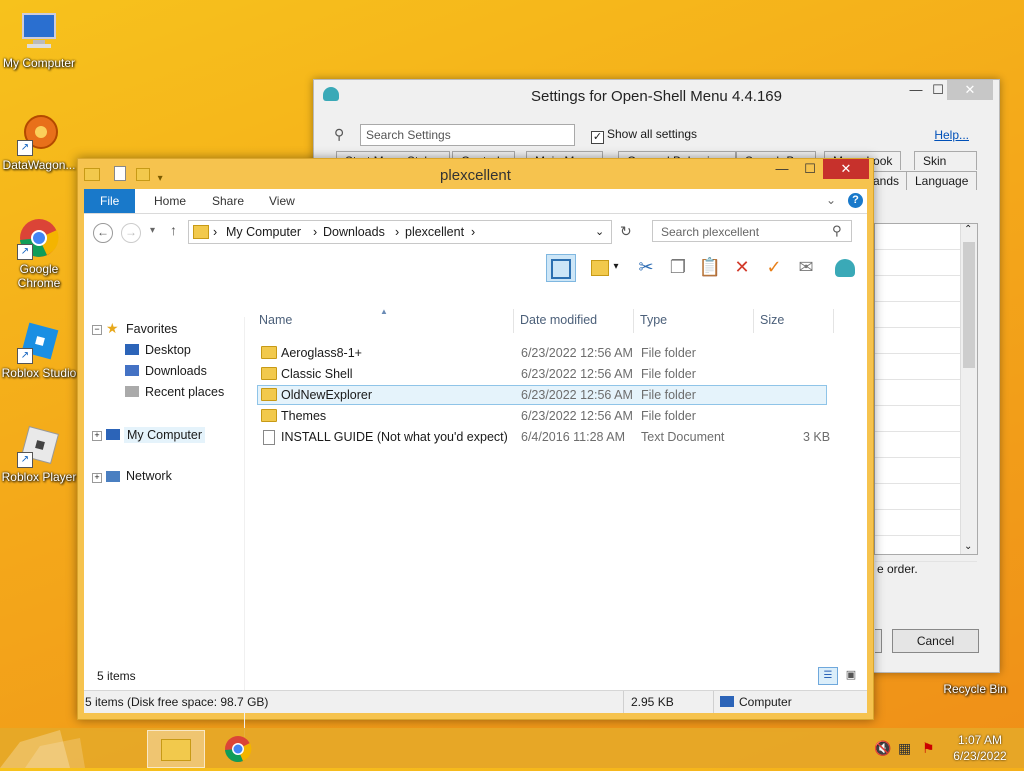  Describe the element at coordinates (945, 160) in the screenshot. I see `tab-skin: Skin` at that location.